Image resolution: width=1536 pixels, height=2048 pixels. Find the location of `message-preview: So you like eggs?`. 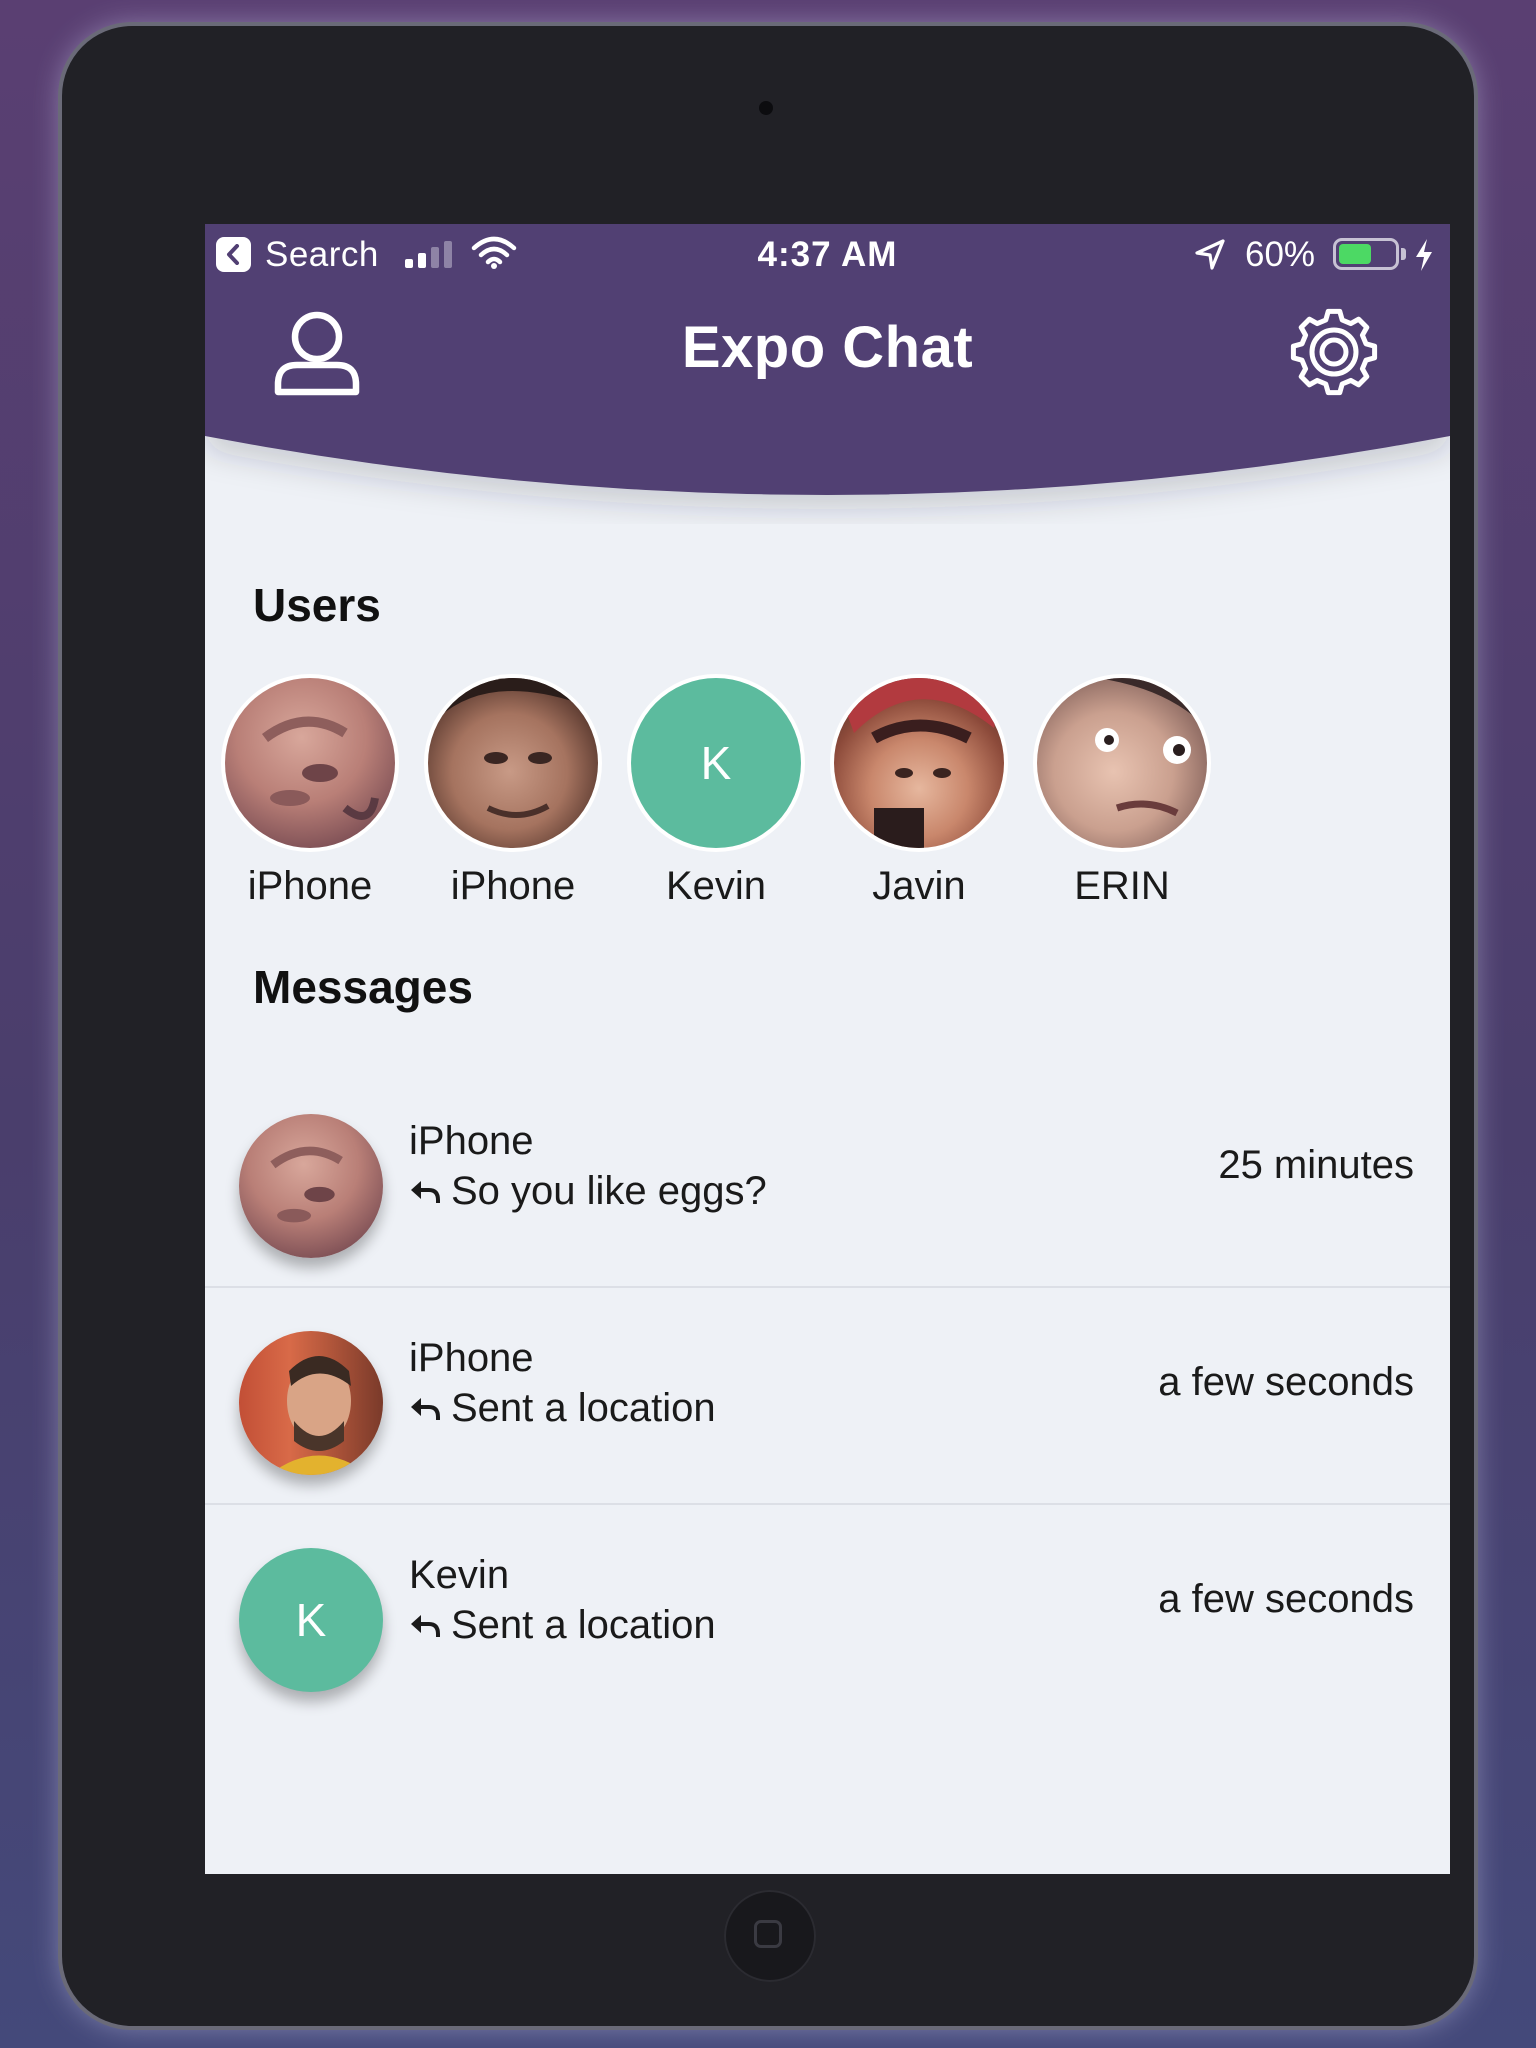

message-preview: So you like eggs? is located at coordinates (588, 1191).